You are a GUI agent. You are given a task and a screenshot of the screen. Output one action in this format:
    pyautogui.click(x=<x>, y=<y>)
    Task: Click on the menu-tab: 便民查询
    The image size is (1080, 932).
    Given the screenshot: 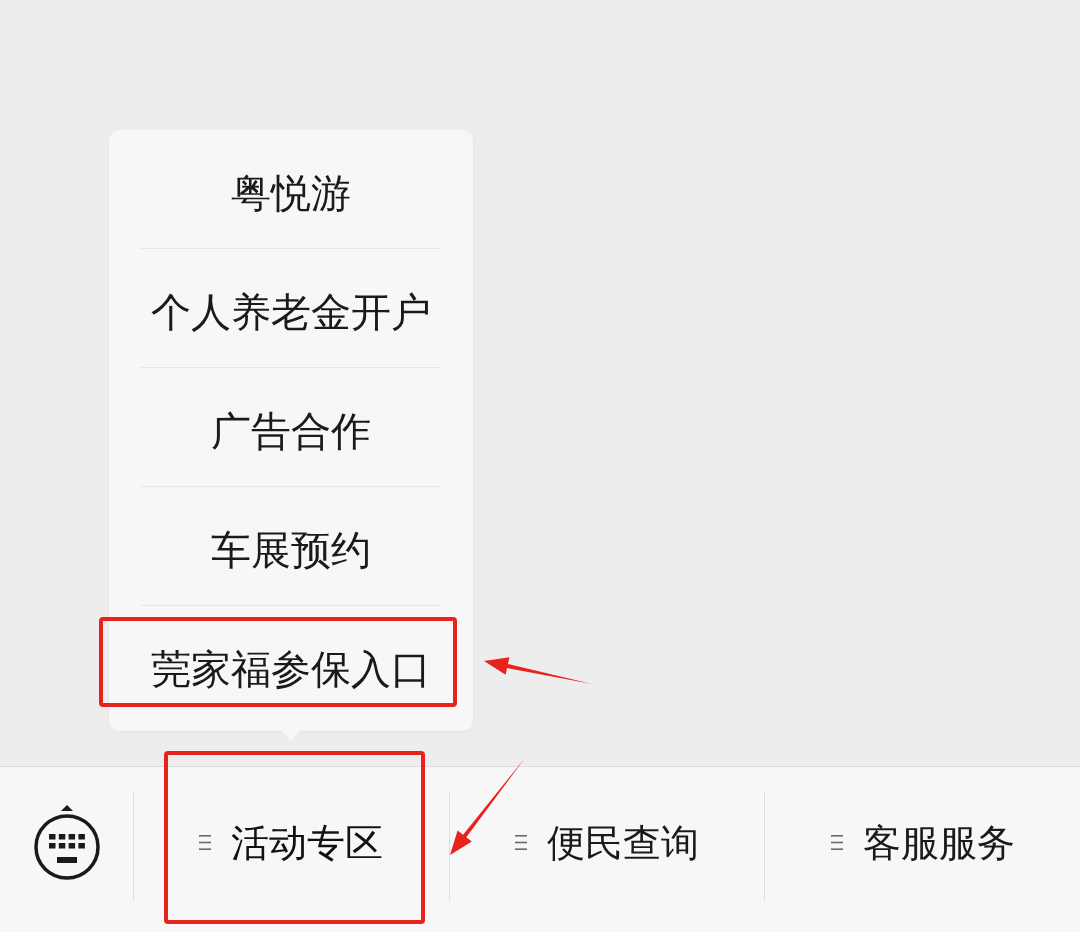 What is the action you would take?
    pyautogui.click(x=607, y=849)
    